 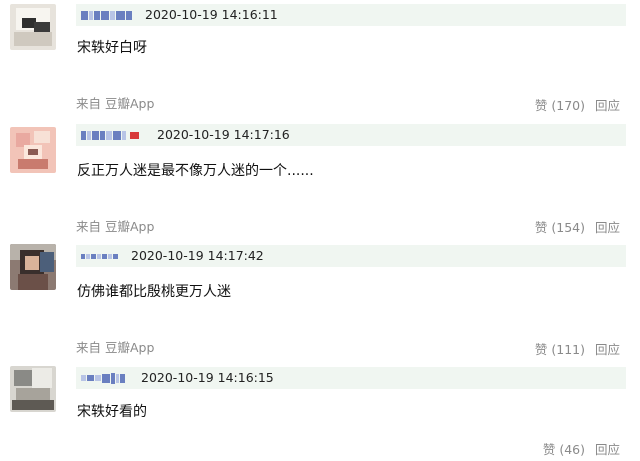 I want to click on comment-actions: 赞 (111) 回应, so click(x=577, y=350).